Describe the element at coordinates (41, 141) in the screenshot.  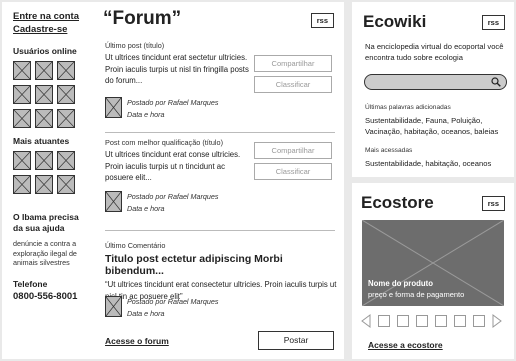
I see `active-users-heading: Mais atuantes` at that location.